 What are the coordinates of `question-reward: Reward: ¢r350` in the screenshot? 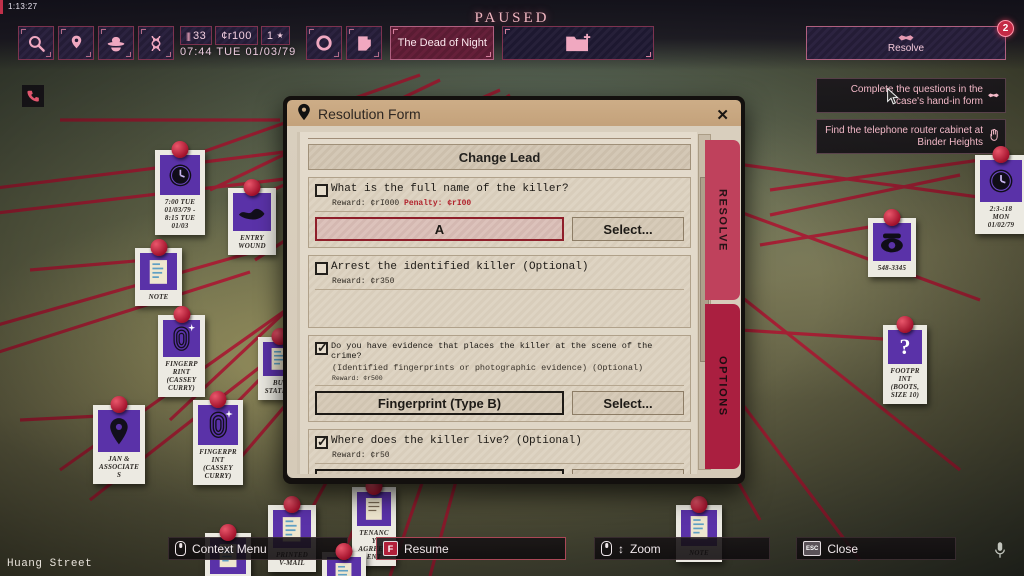 It's located at (363, 281).